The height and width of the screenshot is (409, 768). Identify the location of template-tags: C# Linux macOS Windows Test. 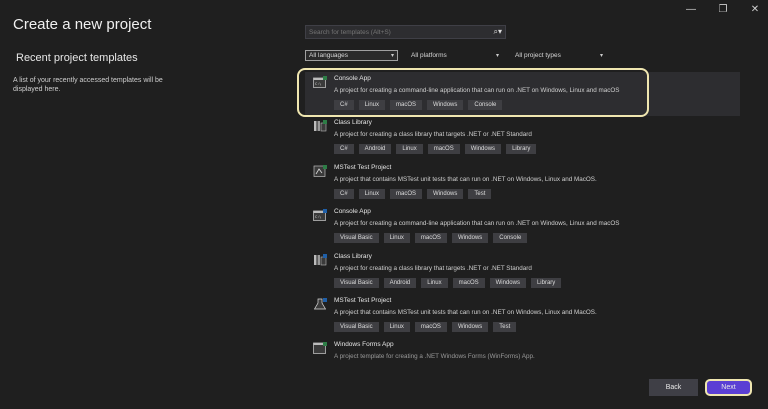
(413, 193).